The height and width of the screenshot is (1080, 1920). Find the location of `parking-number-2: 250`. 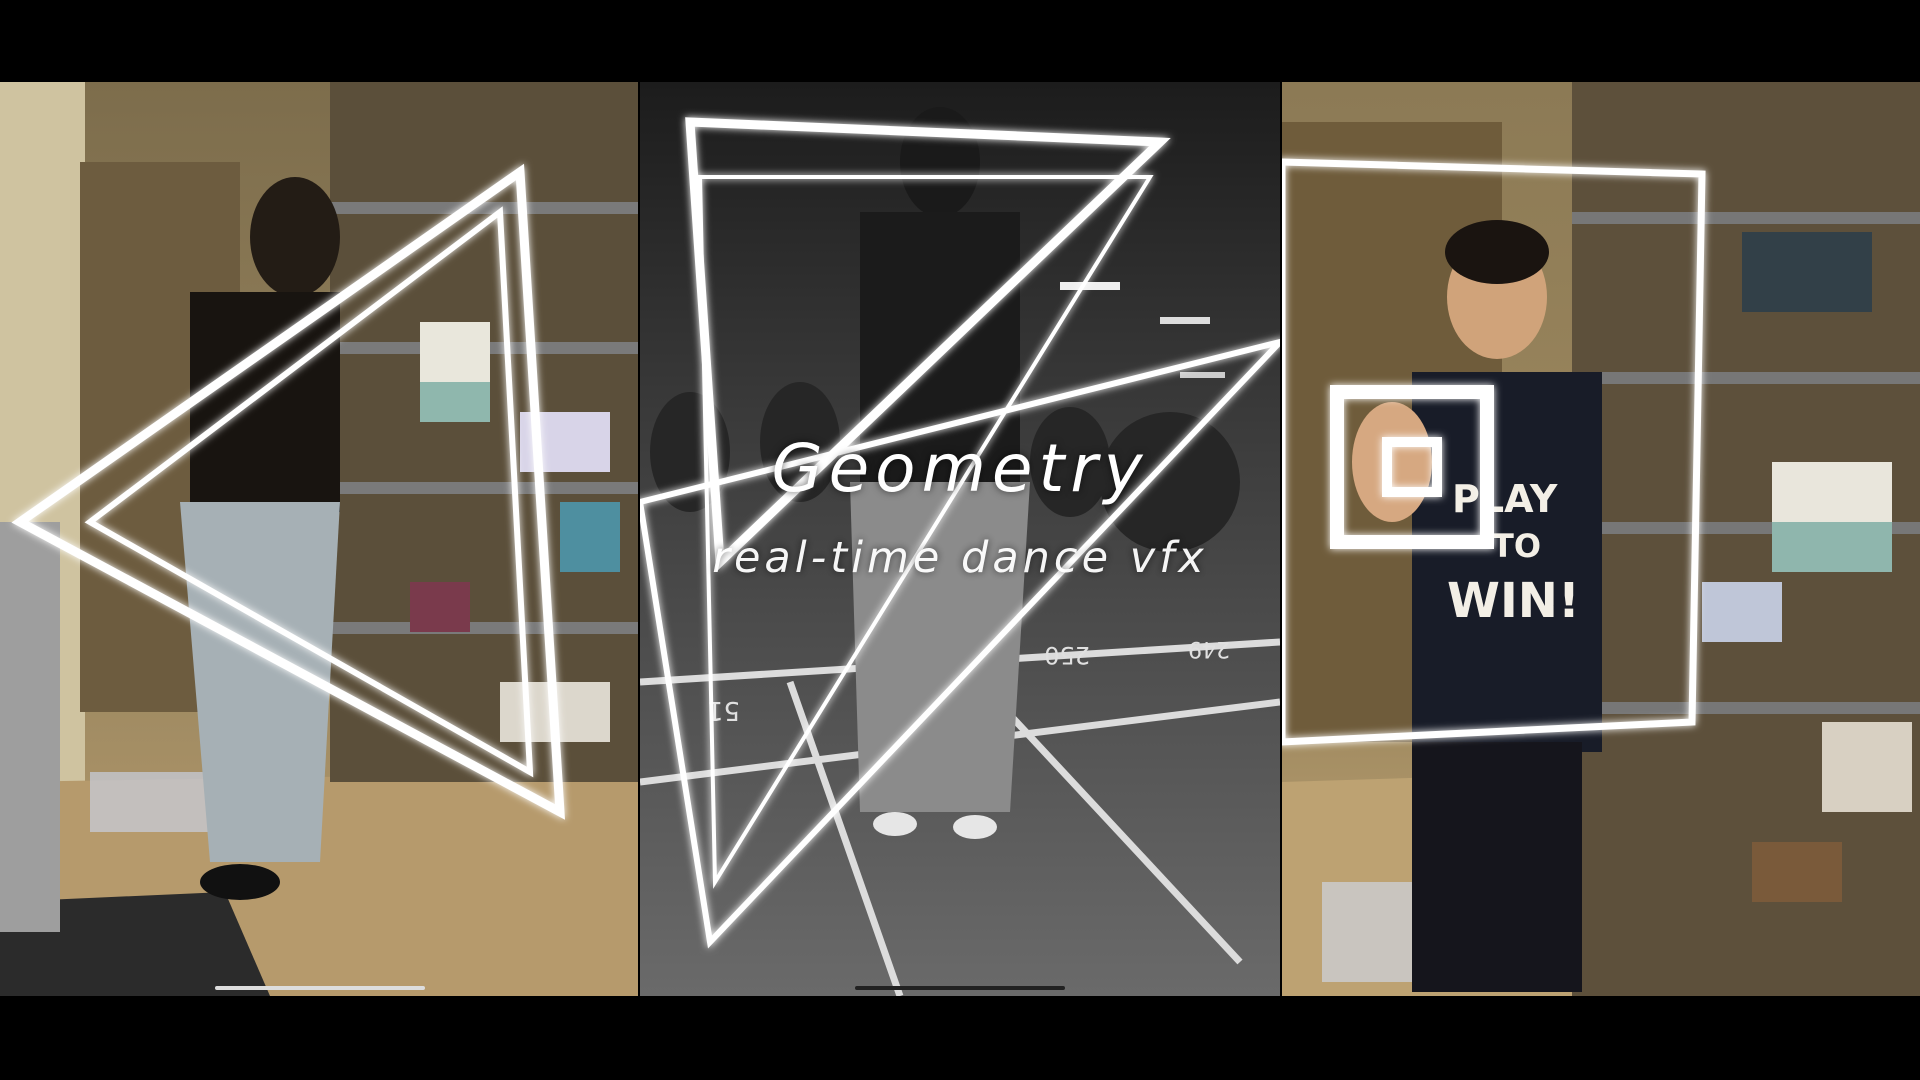

parking-number-2: 250 is located at coordinates (1067, 655).